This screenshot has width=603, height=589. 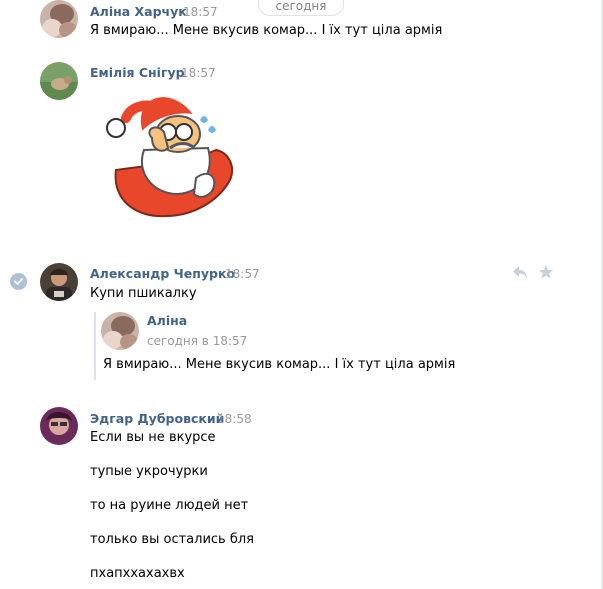 What do you see at coordinates (138, 11) in the screenshot?
I see `message-author: Аліна Харчук` at bounding box center [138, 11].